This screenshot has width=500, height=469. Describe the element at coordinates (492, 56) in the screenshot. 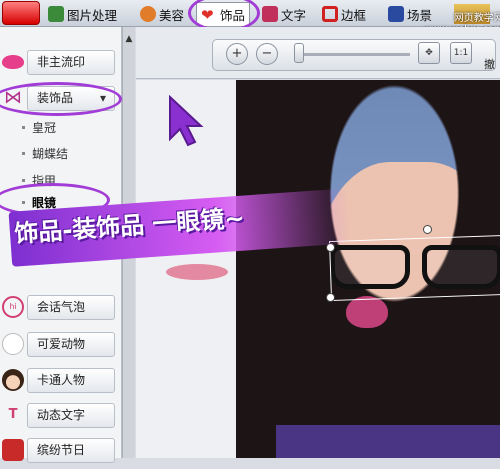

I see `undo-button: 撤` at that location.